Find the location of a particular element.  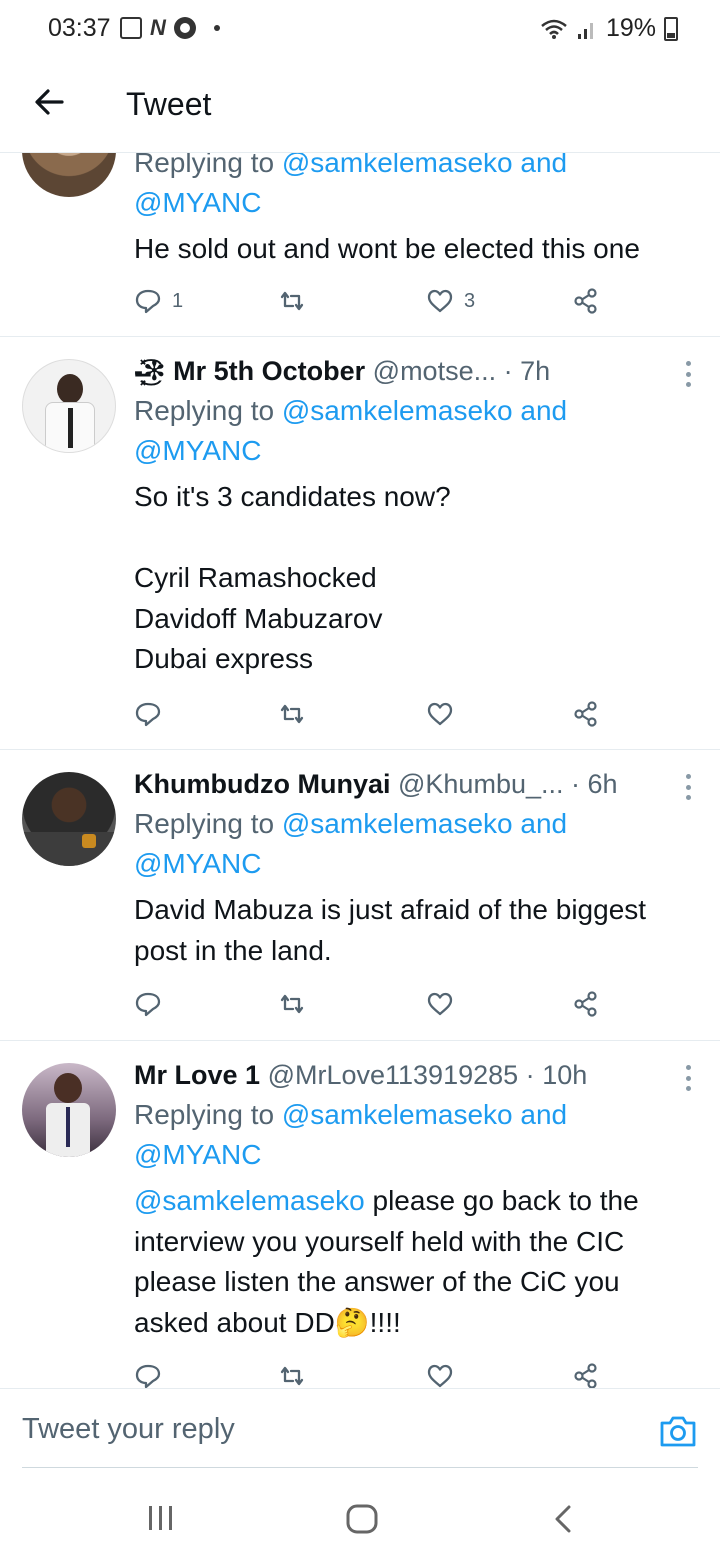

page-title: Tweet is located at coordinates (169, 104).